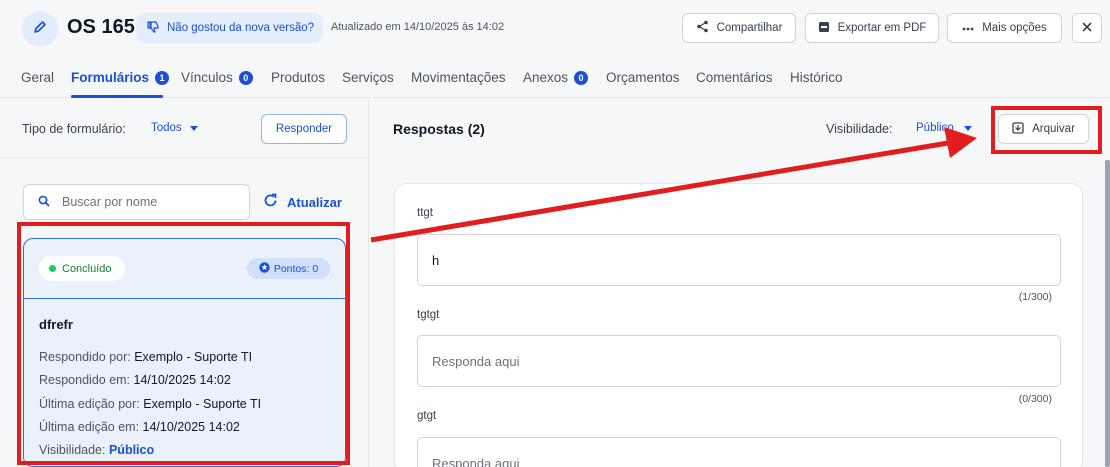 Image resolution: width=1110 pixels, height=467 pixels. I want to click on export-pdf-button: Exportar em PDF, so click(872, 28).